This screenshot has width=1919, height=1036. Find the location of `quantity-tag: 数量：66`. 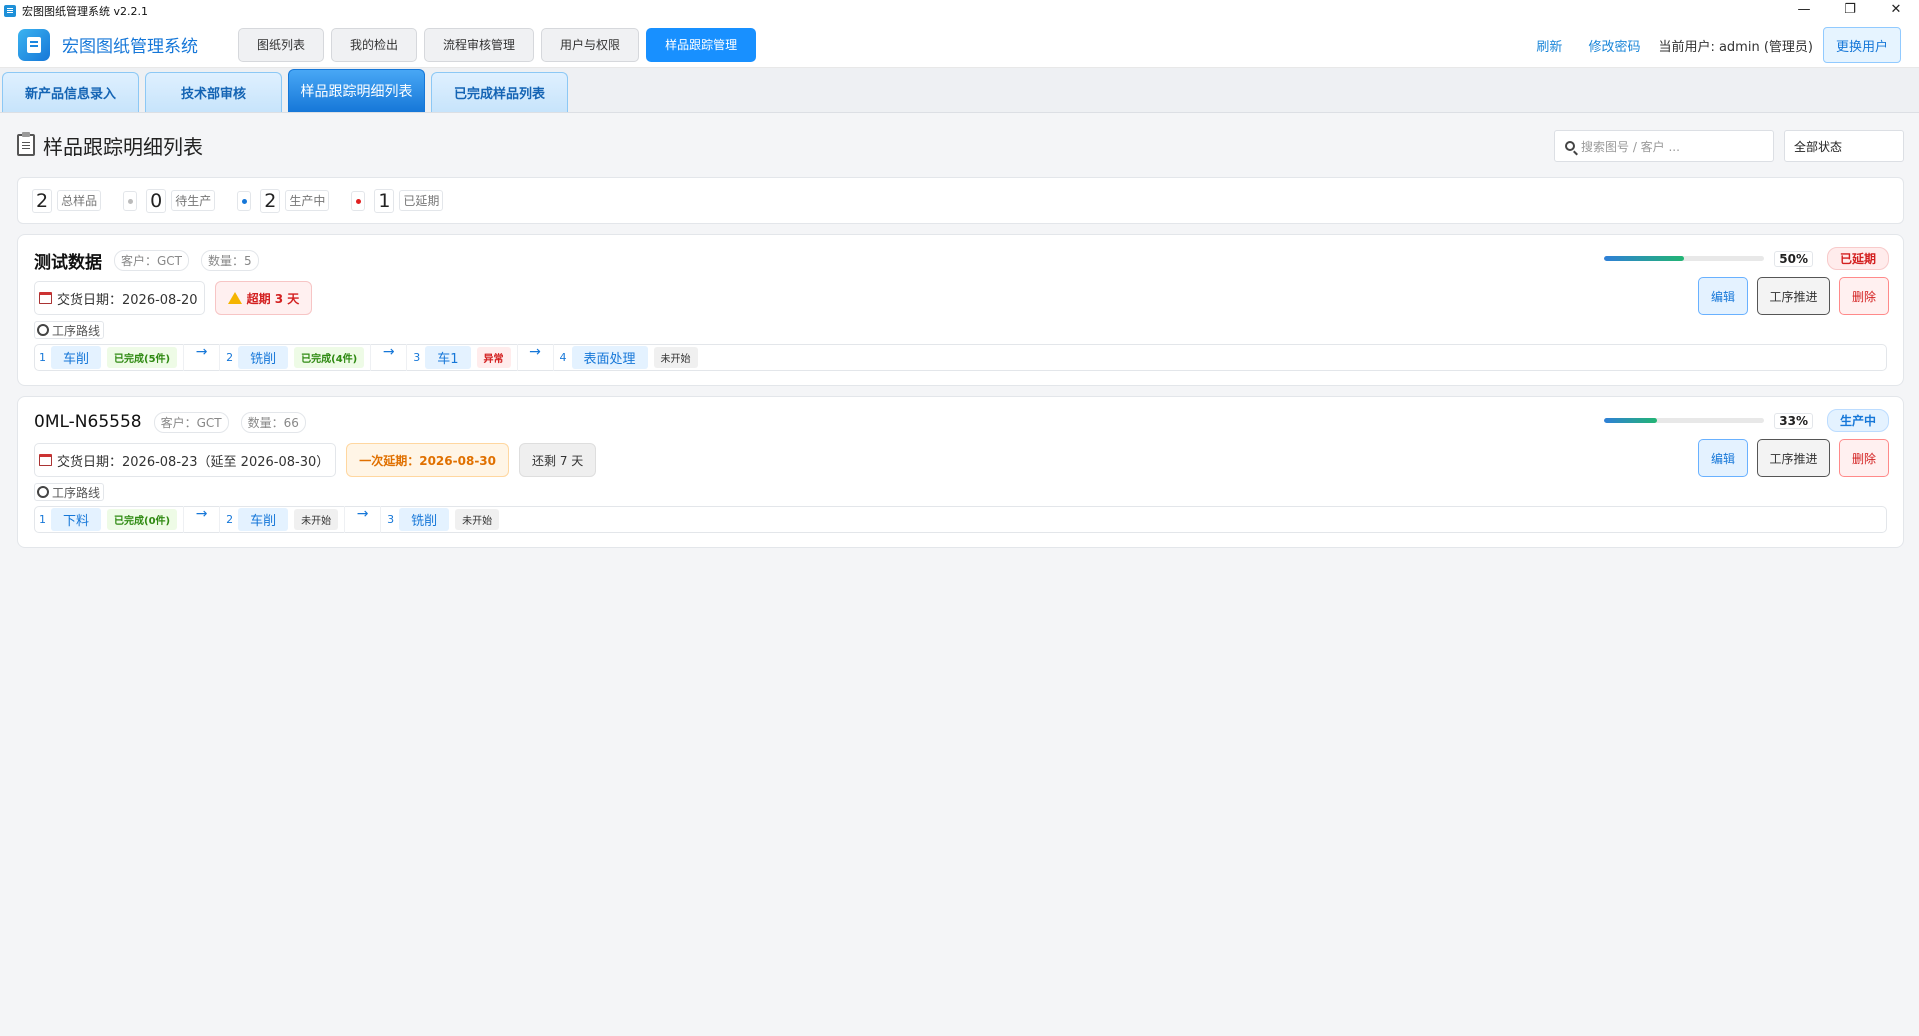

quantity-tag: 数量：66 is located at coordinates (273, 422).